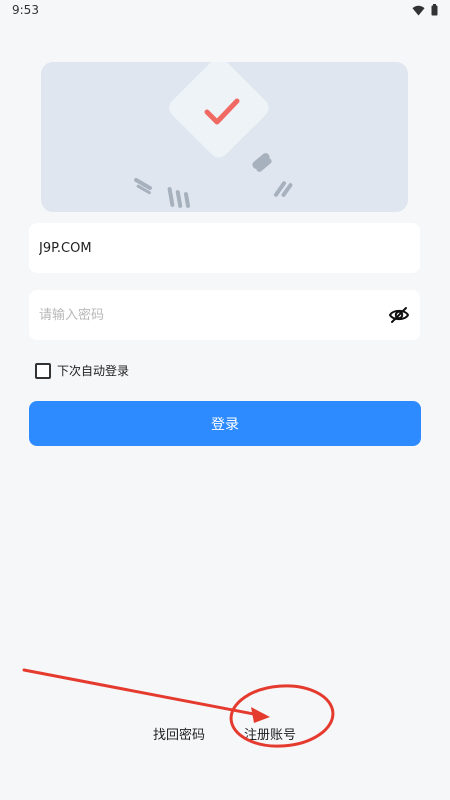 The image size is (450, 800). Describe the element at coordinates (179, 733) in the screenshot. I see `forgot-password-link: 找回密码` at that location.